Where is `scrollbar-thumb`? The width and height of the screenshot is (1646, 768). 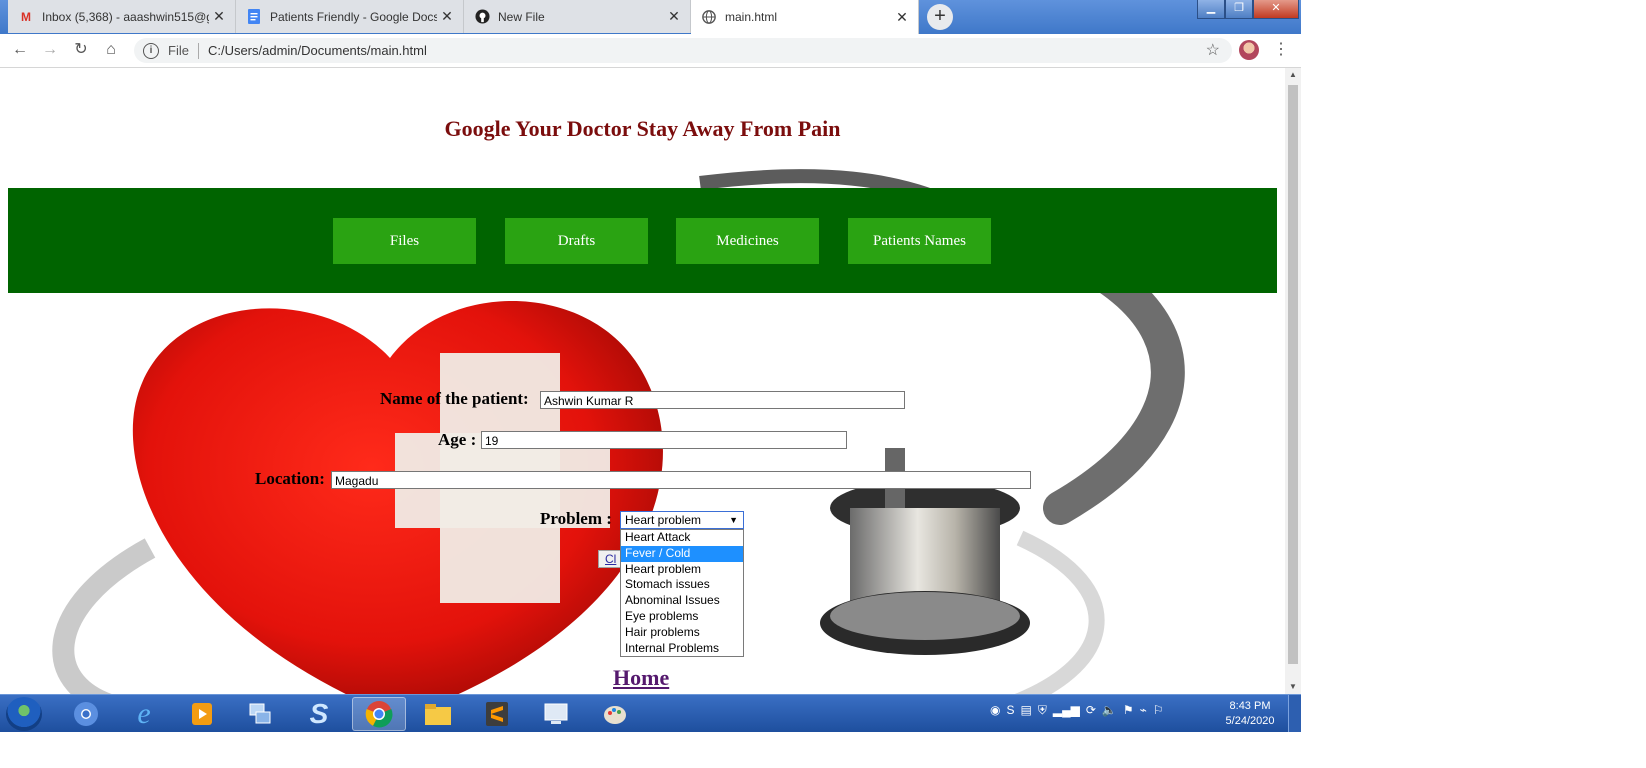
scrollbar-thumb is located at coordinates (1293, 374).